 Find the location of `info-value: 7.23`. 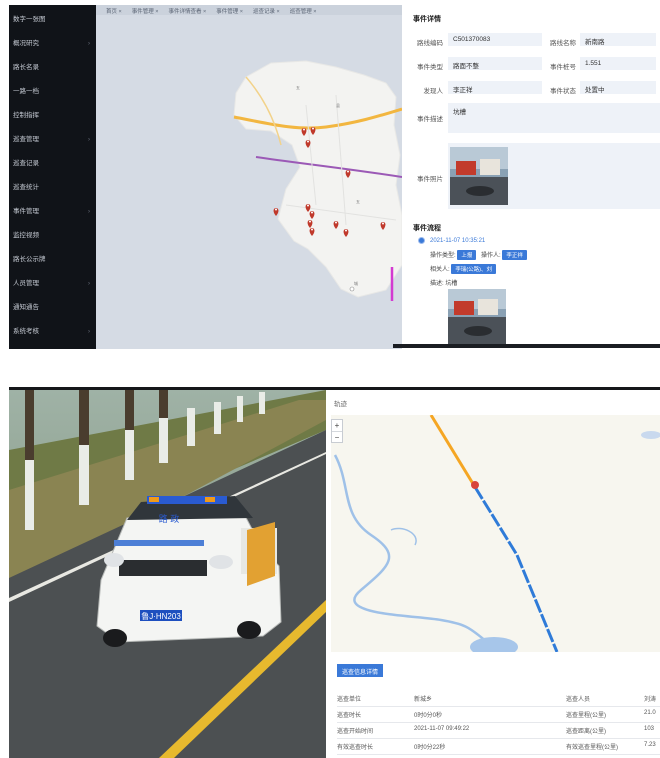

info-value: 7.23 is located at coordinates (650, 745).